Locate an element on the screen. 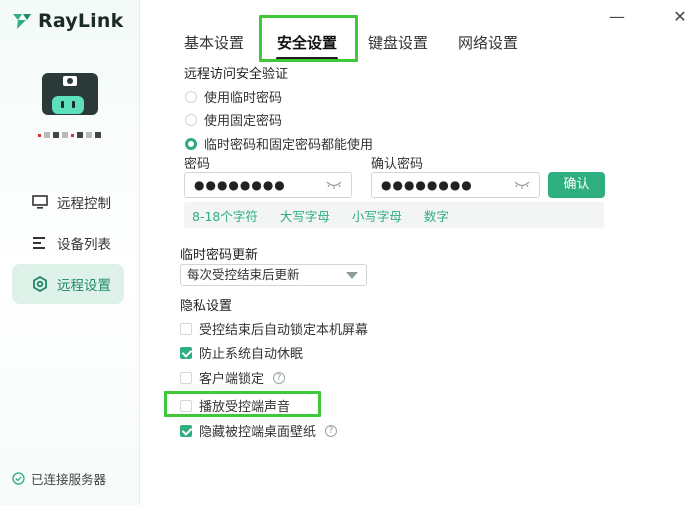 The width and height of the screenshot is (700, 505). sidebar-item-device-list: 设备列表 is located at coordinates (68, 243).